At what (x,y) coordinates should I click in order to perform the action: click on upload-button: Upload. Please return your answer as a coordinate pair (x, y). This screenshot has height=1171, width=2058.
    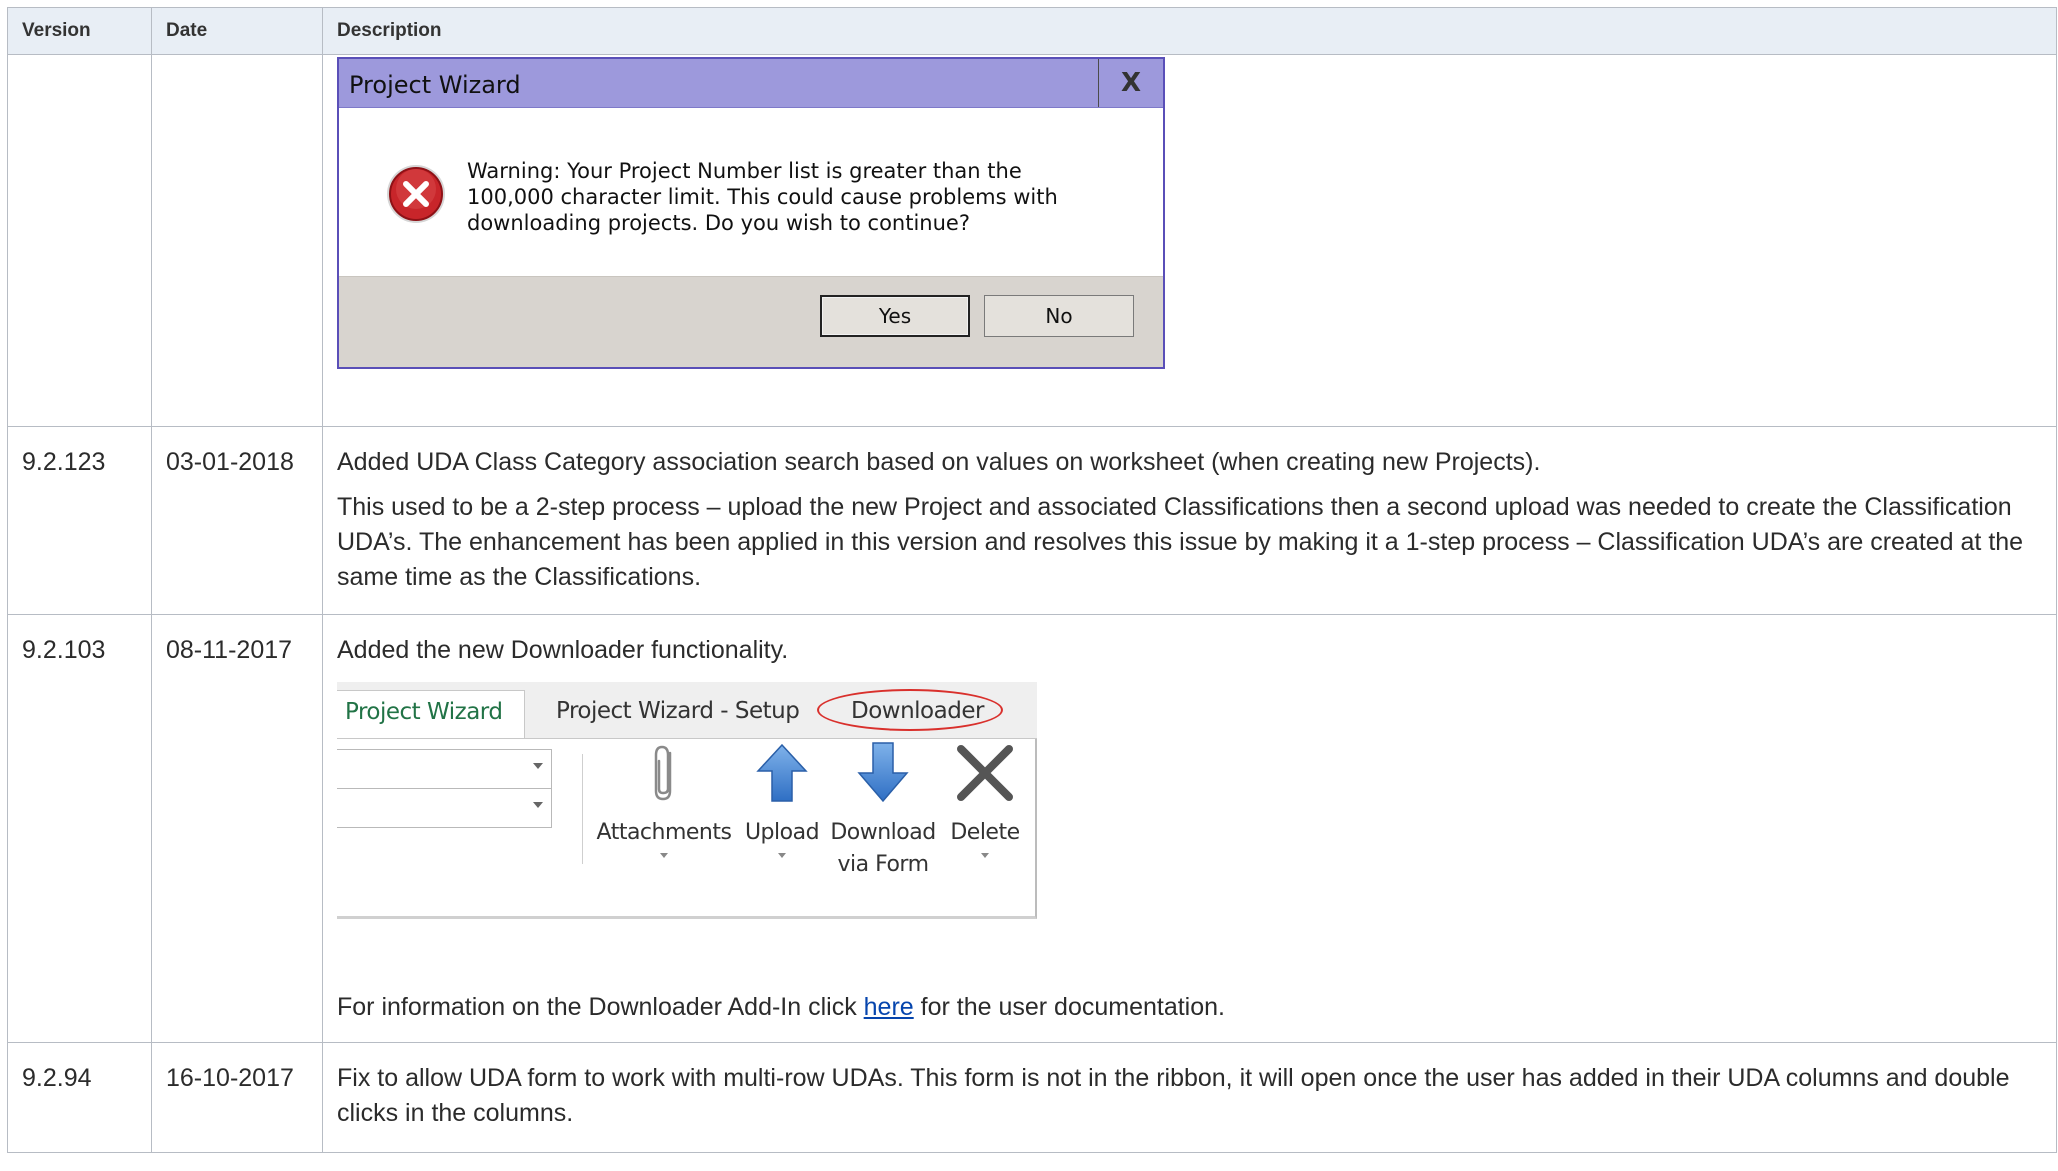
    Looking at the image, I should click on (782, 798).